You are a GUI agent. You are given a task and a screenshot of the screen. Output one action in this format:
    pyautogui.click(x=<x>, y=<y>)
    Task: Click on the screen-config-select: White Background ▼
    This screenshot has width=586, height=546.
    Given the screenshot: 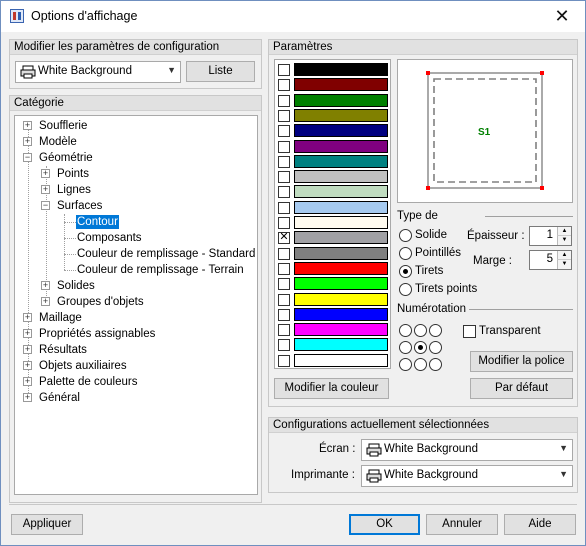 What is the action you would take?
    pyautogui.click(x=467, y=450)
    